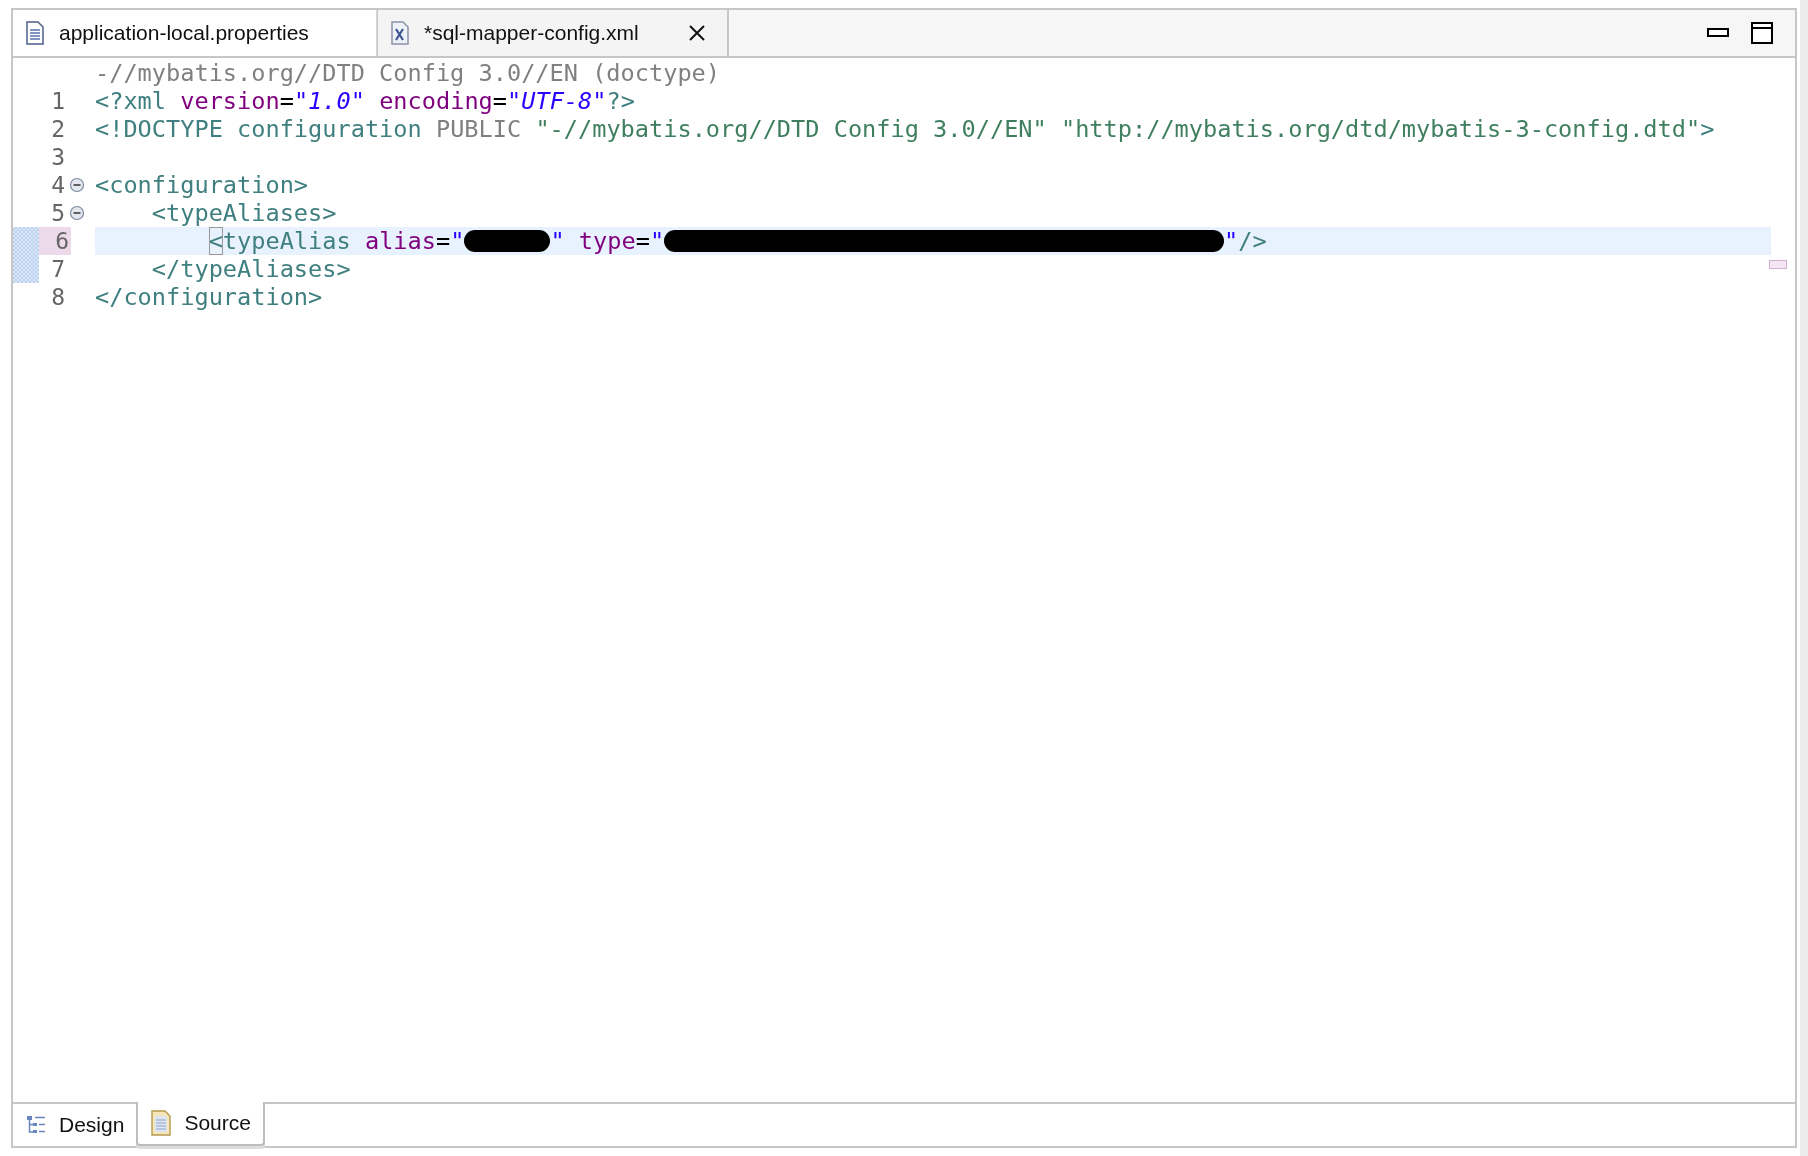  I want to click on page-tab: Source, so click(200, 1124).